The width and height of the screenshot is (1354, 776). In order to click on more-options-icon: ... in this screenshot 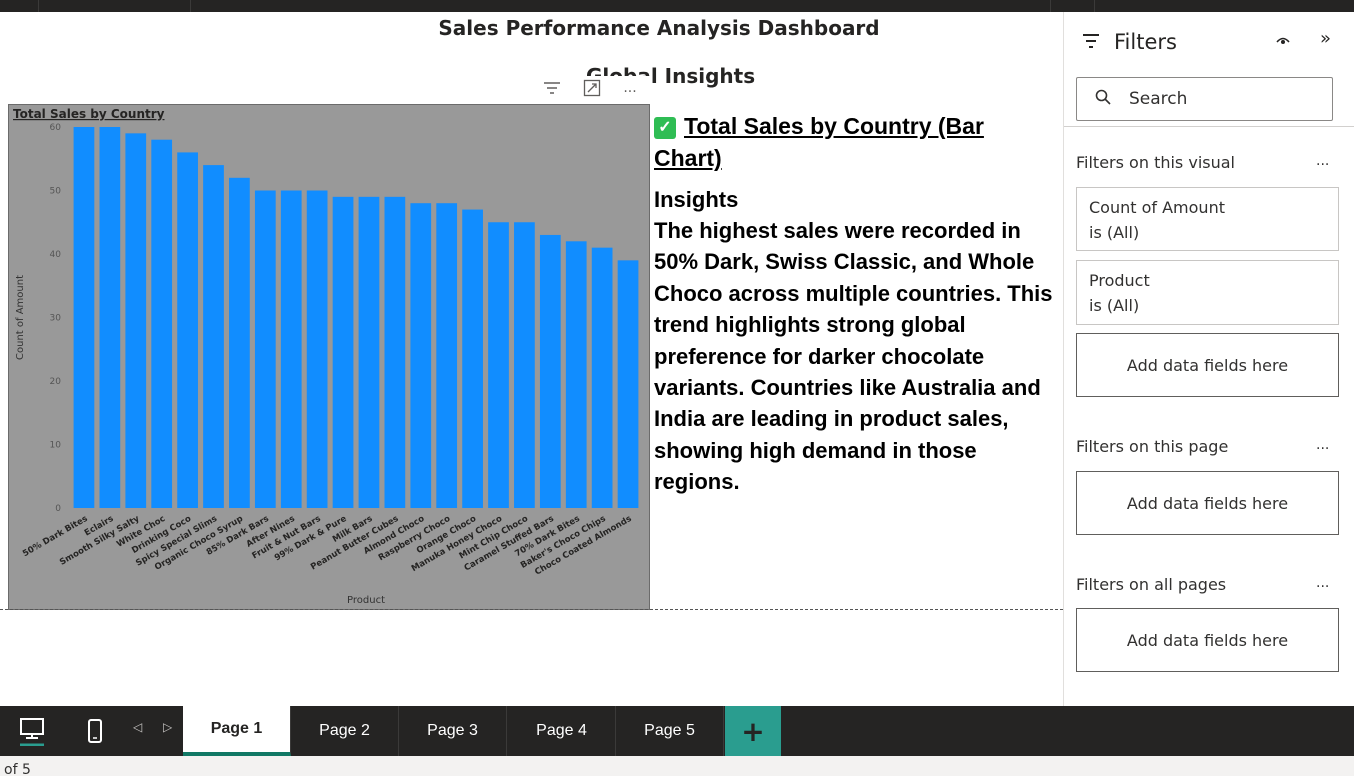, I will do `click(630, 88)`.